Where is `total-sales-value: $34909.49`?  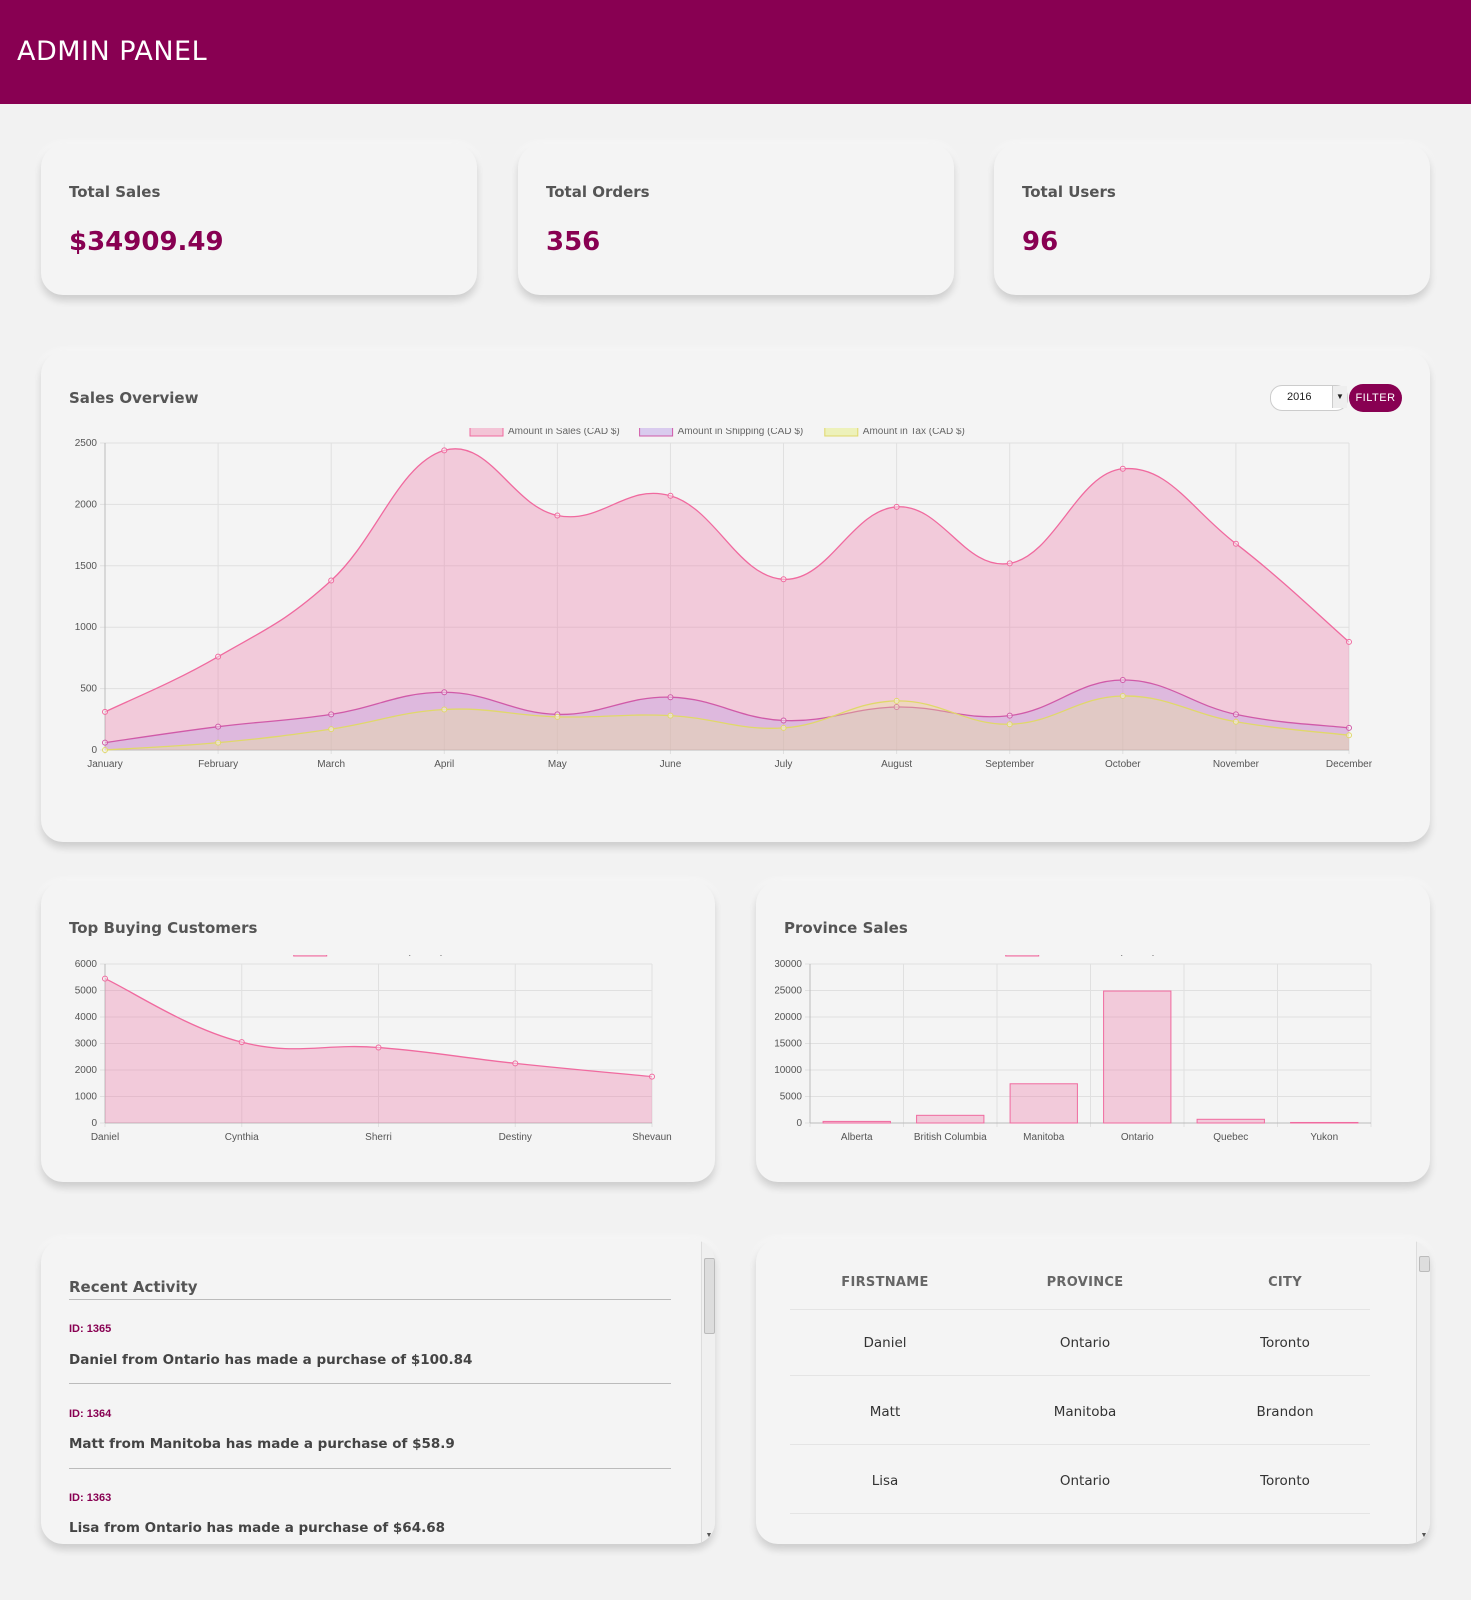 total-sales-value: $34909.49 is located at coordinates (146, 242).